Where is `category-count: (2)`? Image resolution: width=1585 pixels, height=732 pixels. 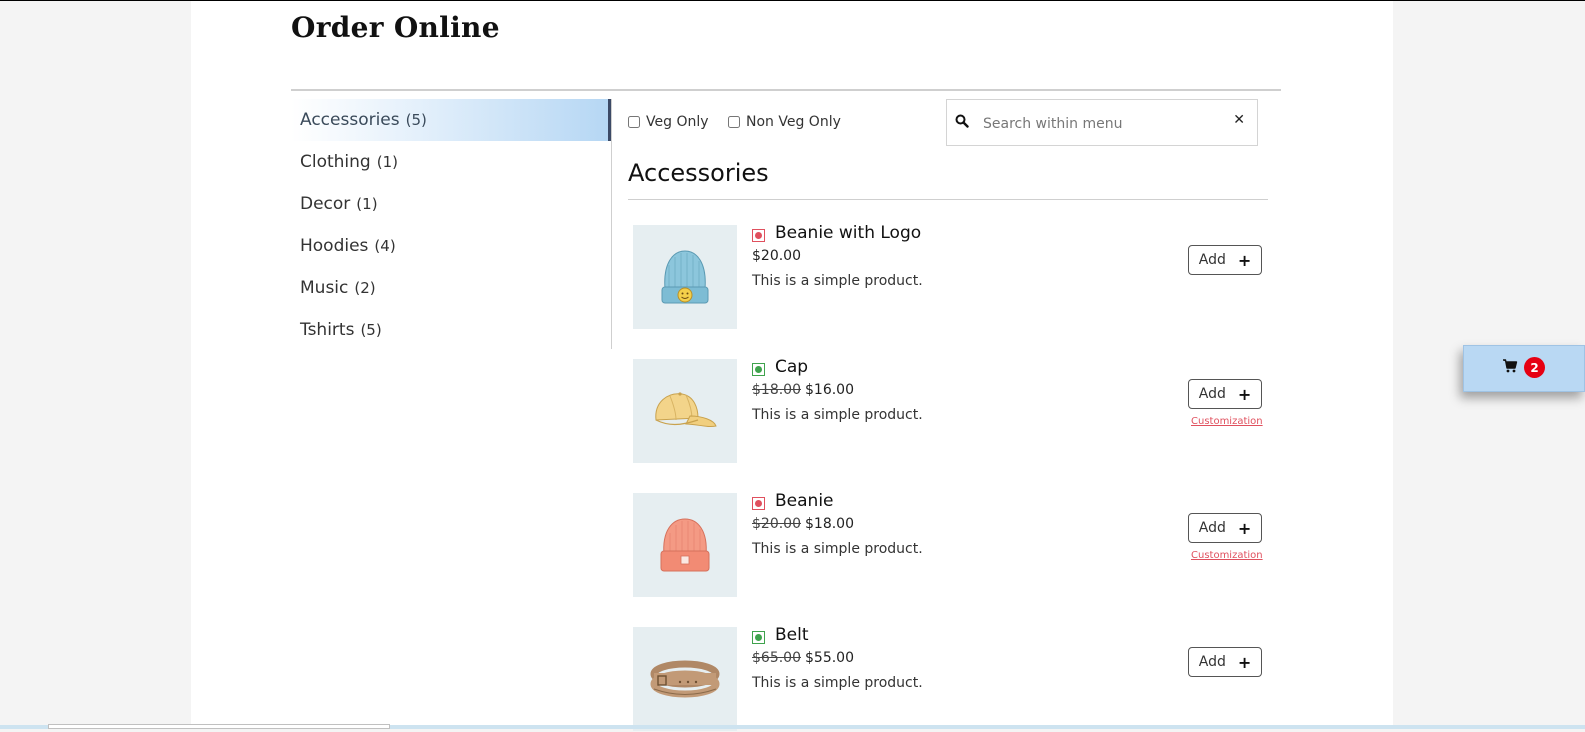 category-count: (2) is located at coordinates (365, 288).